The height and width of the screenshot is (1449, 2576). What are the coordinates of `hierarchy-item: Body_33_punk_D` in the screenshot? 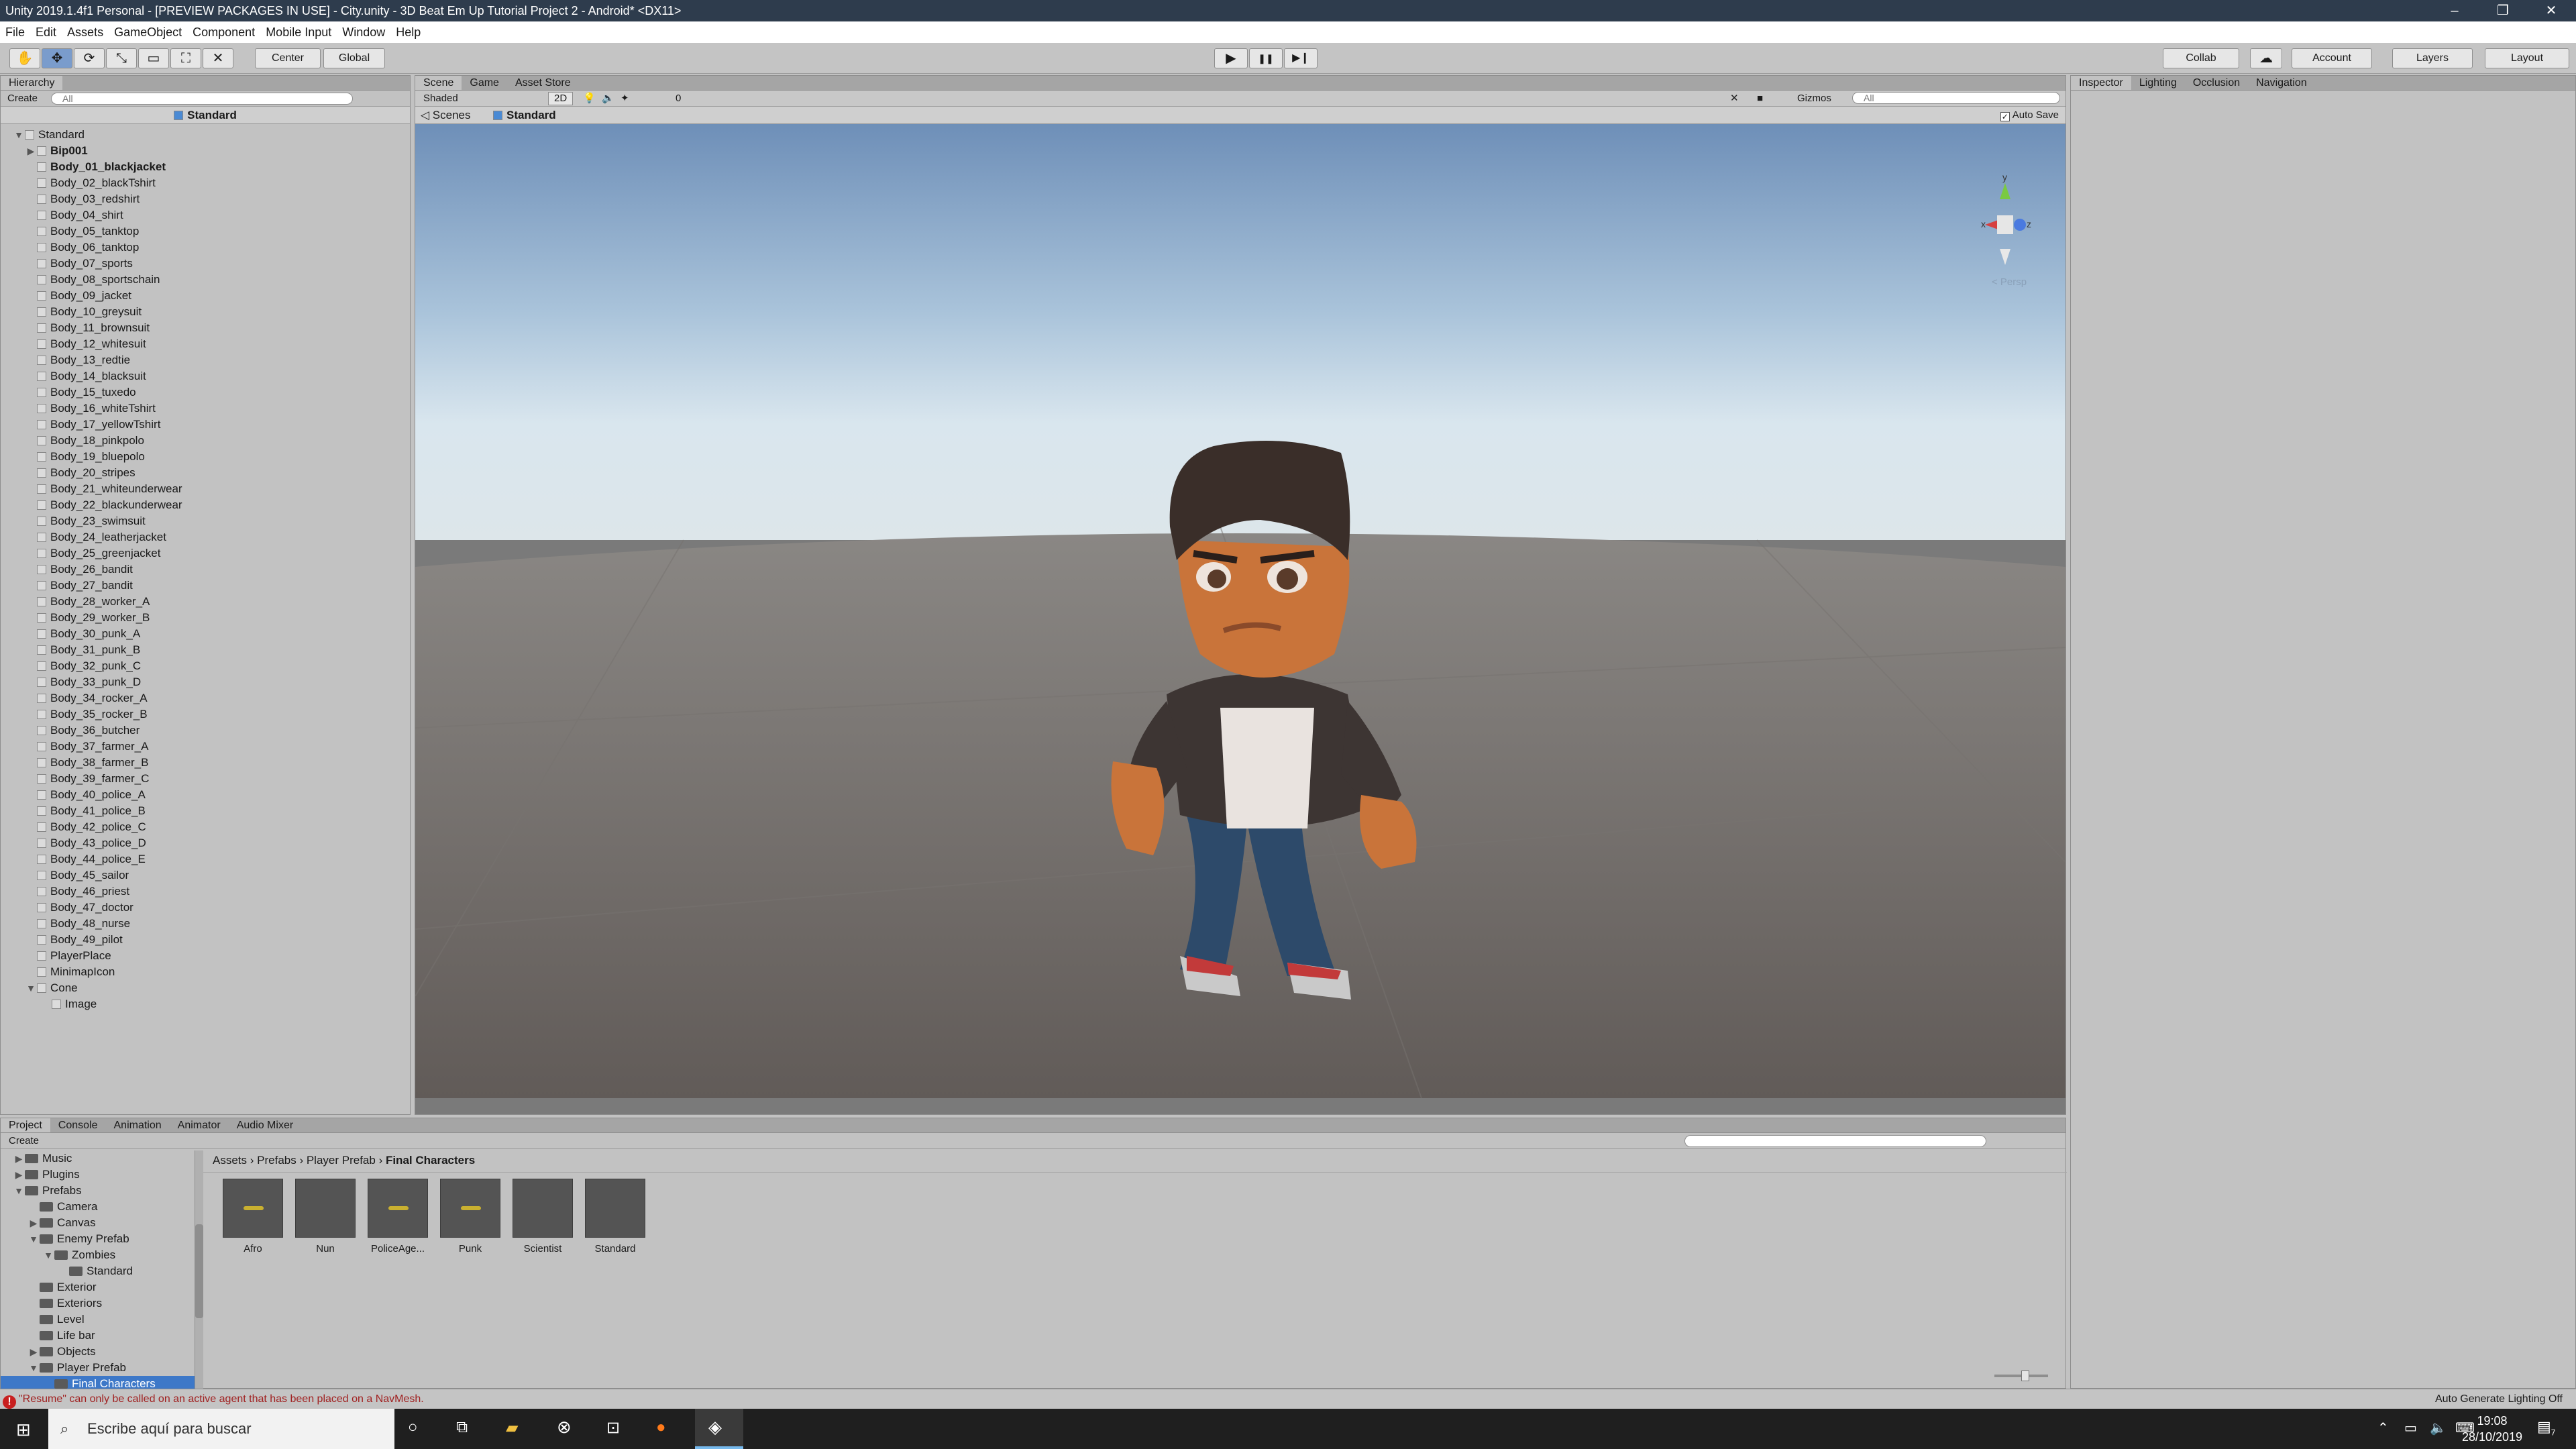 It's located at (205, 682).